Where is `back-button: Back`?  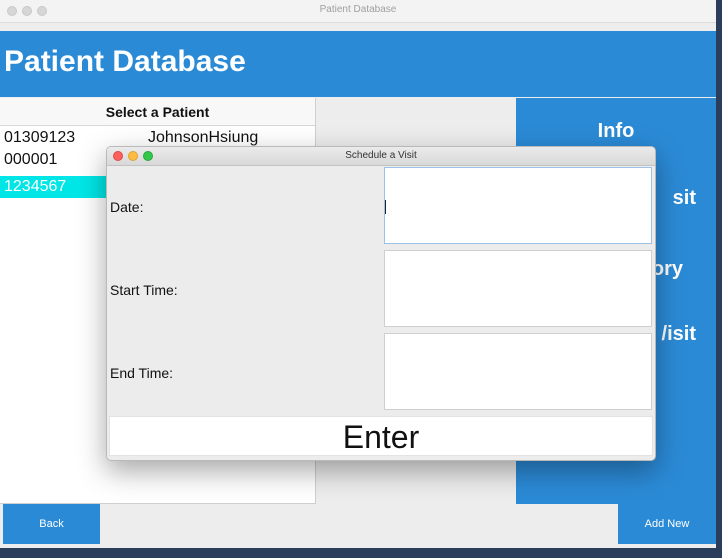 back-button: Back is located at coordinates (51, 524).